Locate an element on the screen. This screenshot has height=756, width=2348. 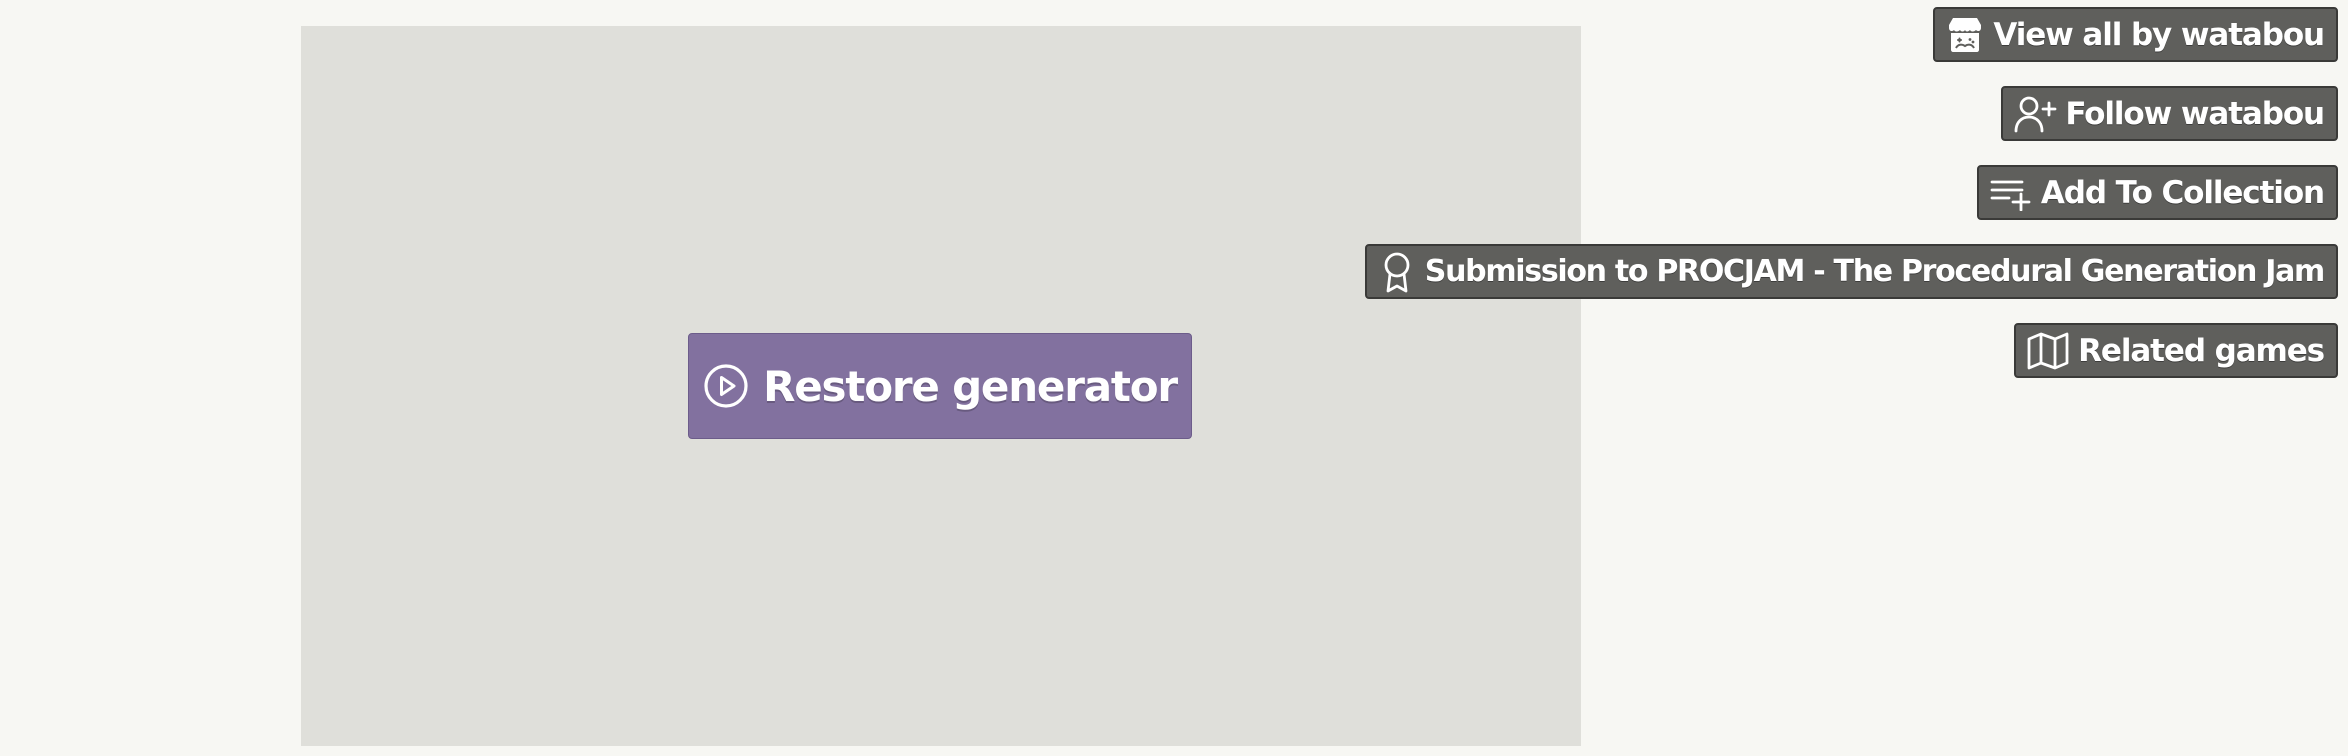
restore-generator-button: Restore generator is located at coordinates (940, 386).